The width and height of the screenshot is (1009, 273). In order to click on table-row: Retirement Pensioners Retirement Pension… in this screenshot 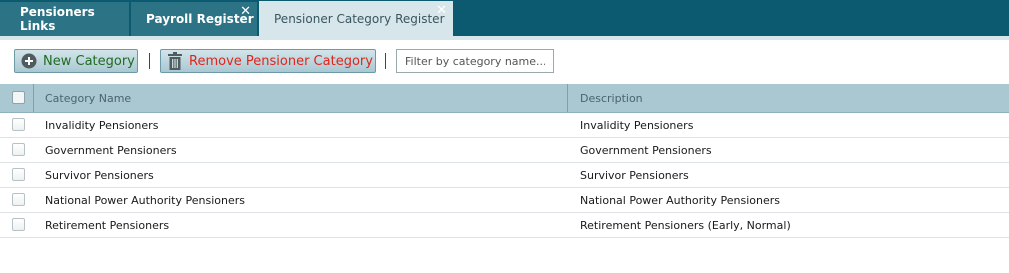, I will do `click(504, 225)`.